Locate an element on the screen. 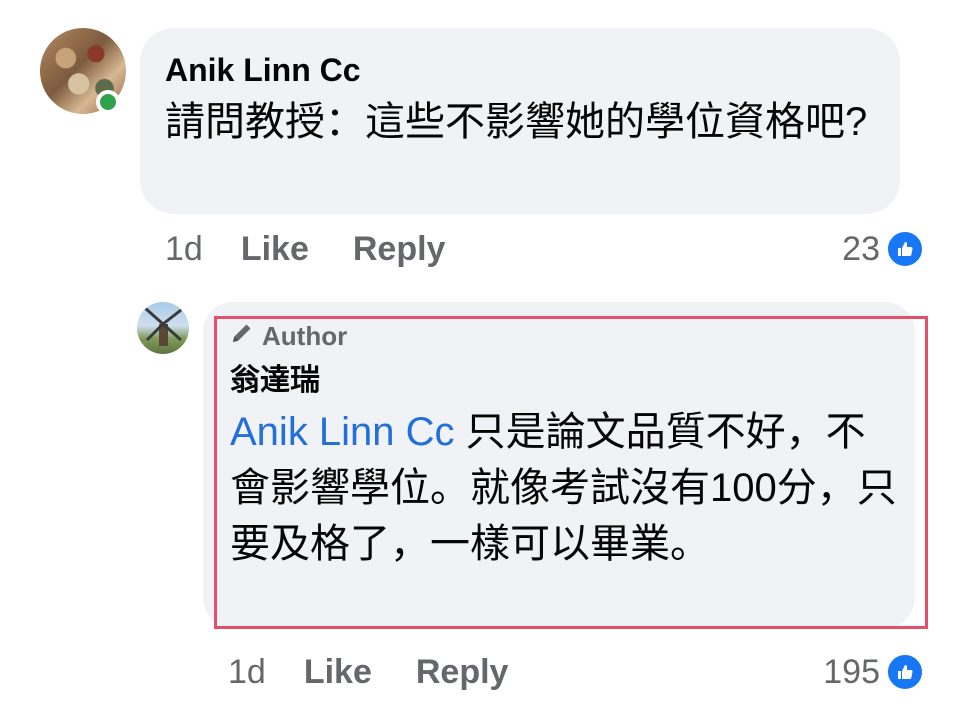  reply-timestamp: 1d is located at coordinates (247, 672).